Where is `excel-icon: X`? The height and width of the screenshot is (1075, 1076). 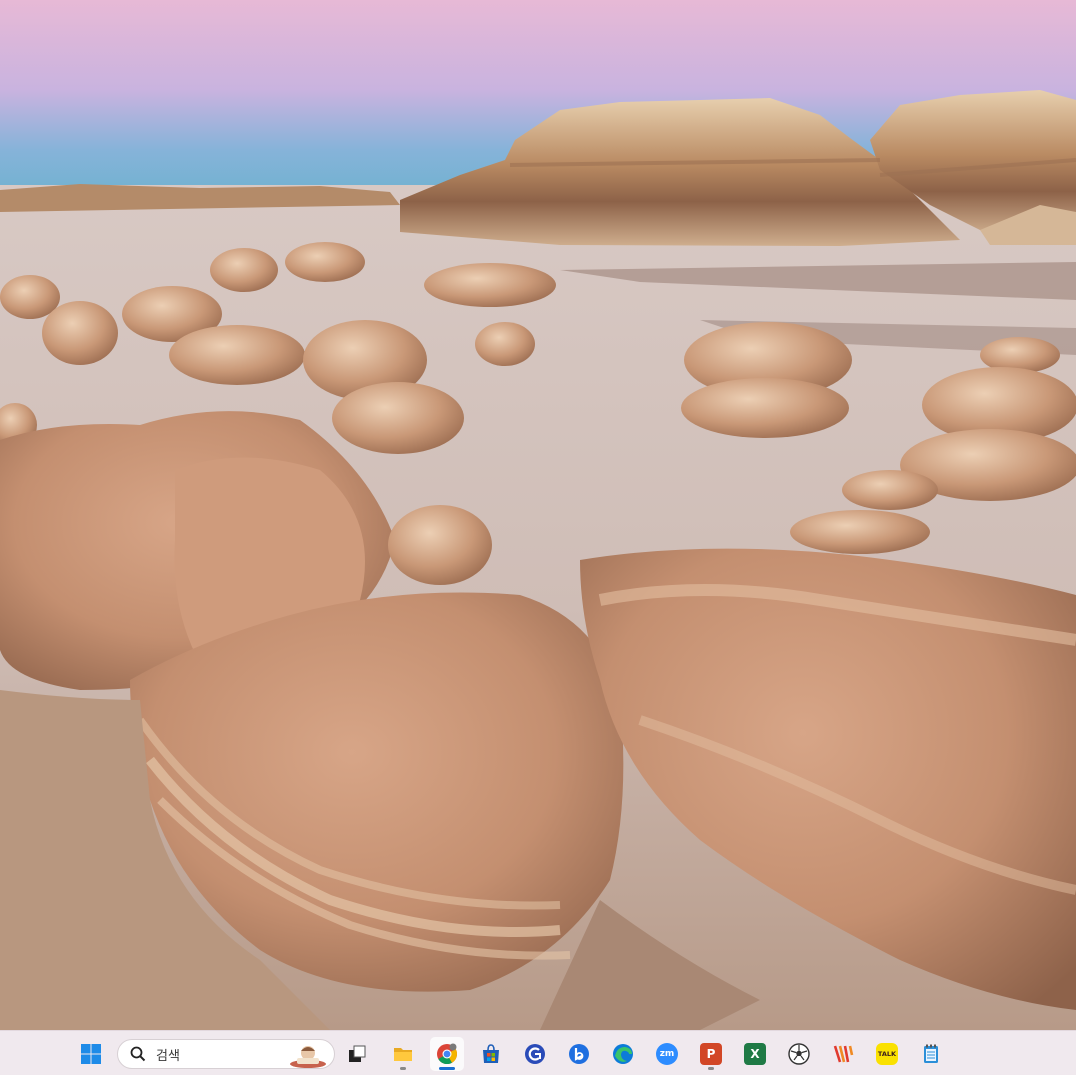
excel-icon: X is located at coordinates (755, 1054).